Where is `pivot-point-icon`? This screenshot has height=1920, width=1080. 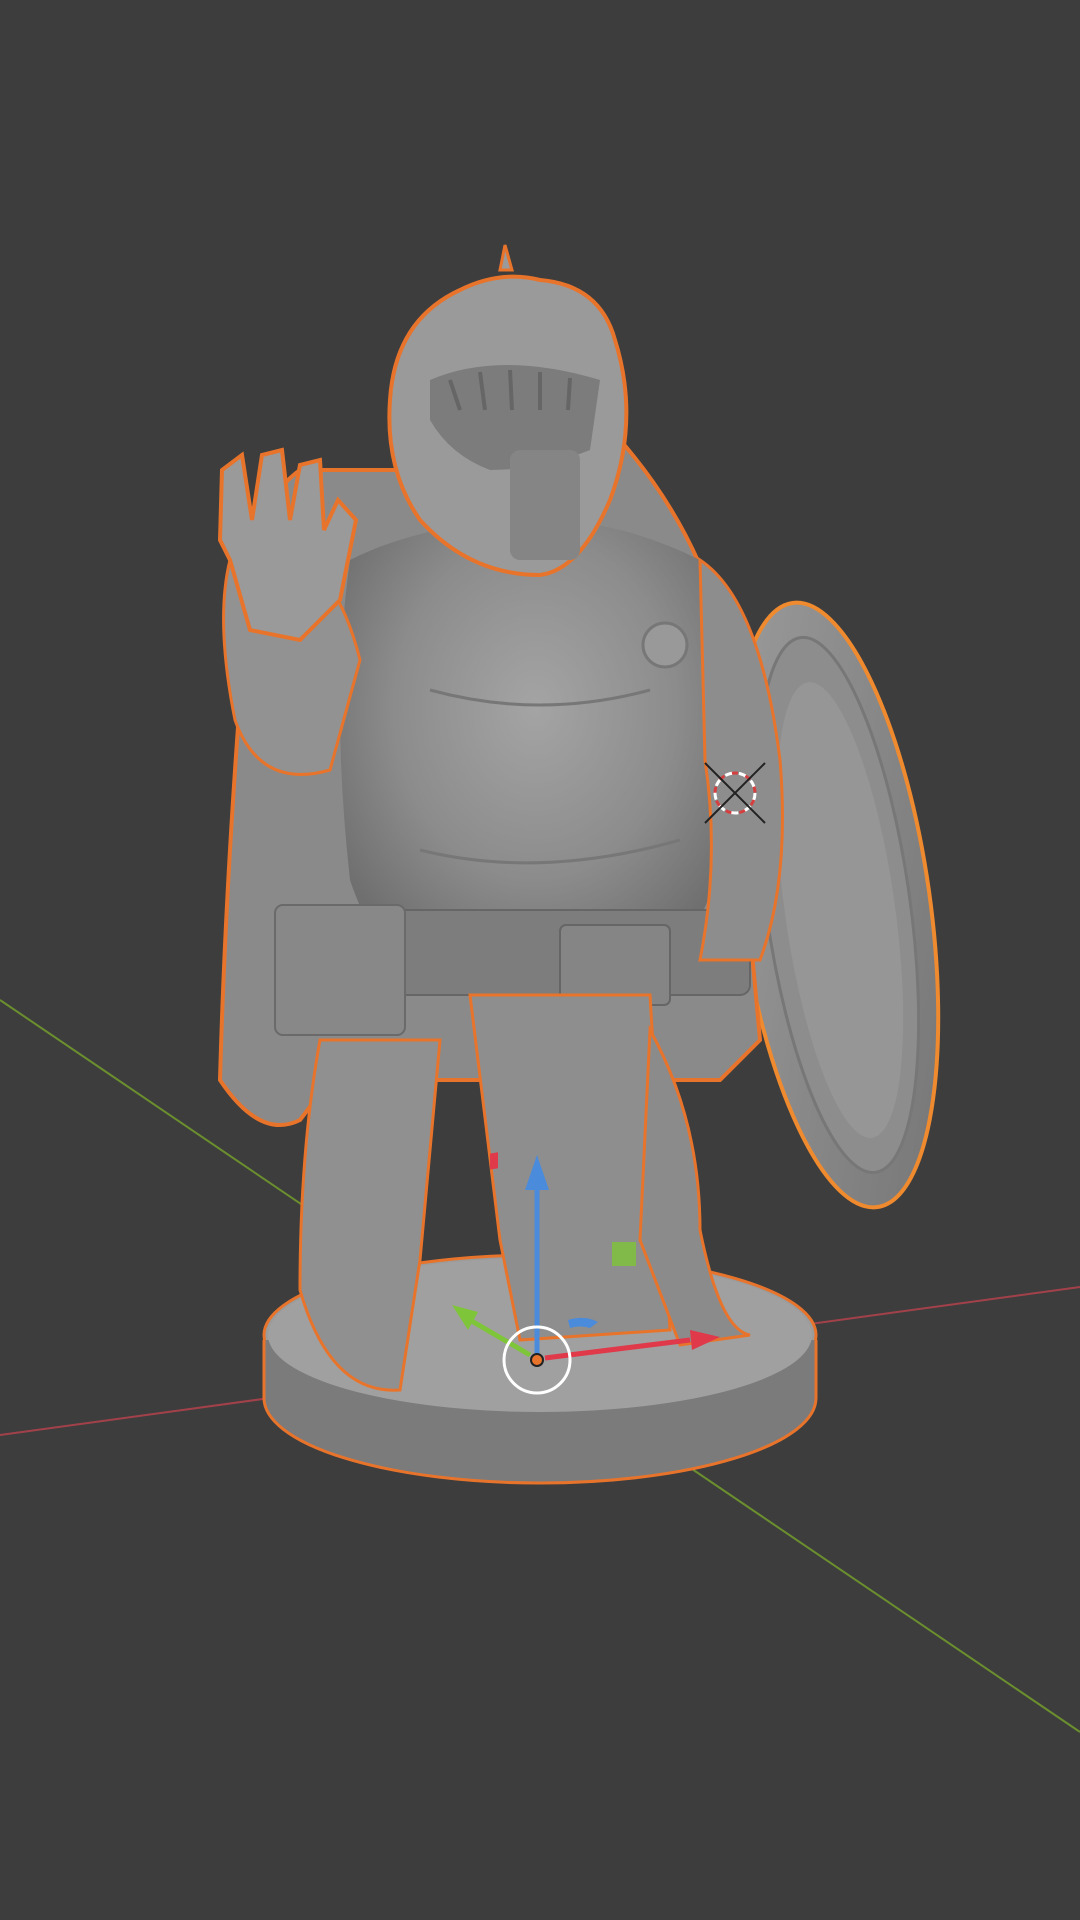
pivot-point-icon is located at coordinates (537, 1360).